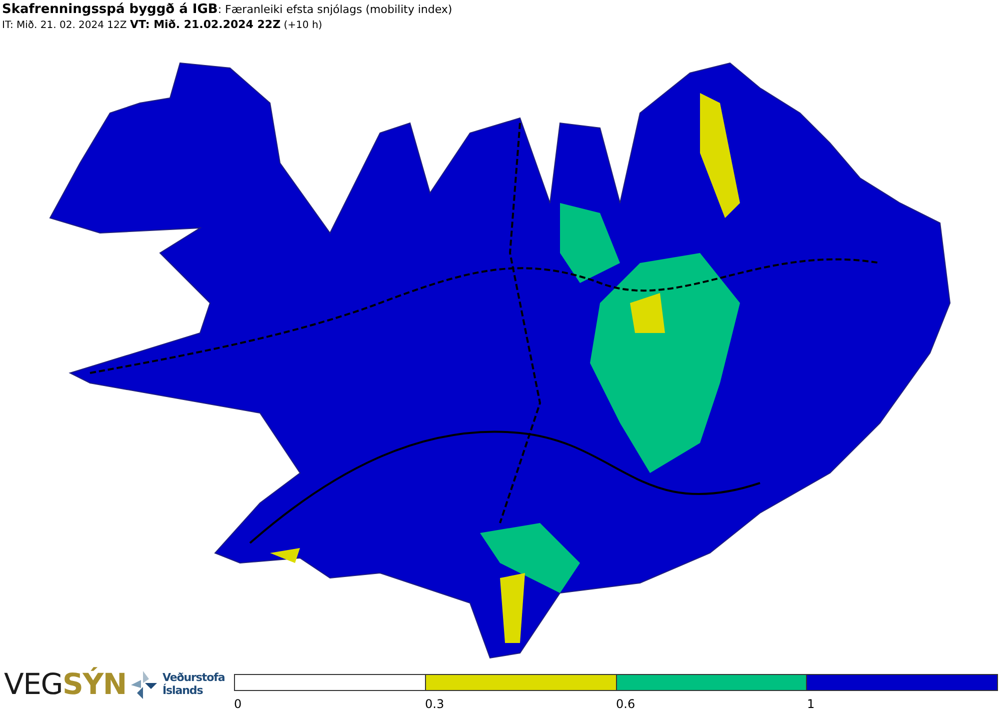 This screenshot has height=709, width=1000. Describe the element at coordinates (163, 25) in the screenshot. I see `forecast-time: IT: Mið. 21. 02. 2024 12Z VT: Mið. 21.02.2024 22Z (+10 h)` at that location.